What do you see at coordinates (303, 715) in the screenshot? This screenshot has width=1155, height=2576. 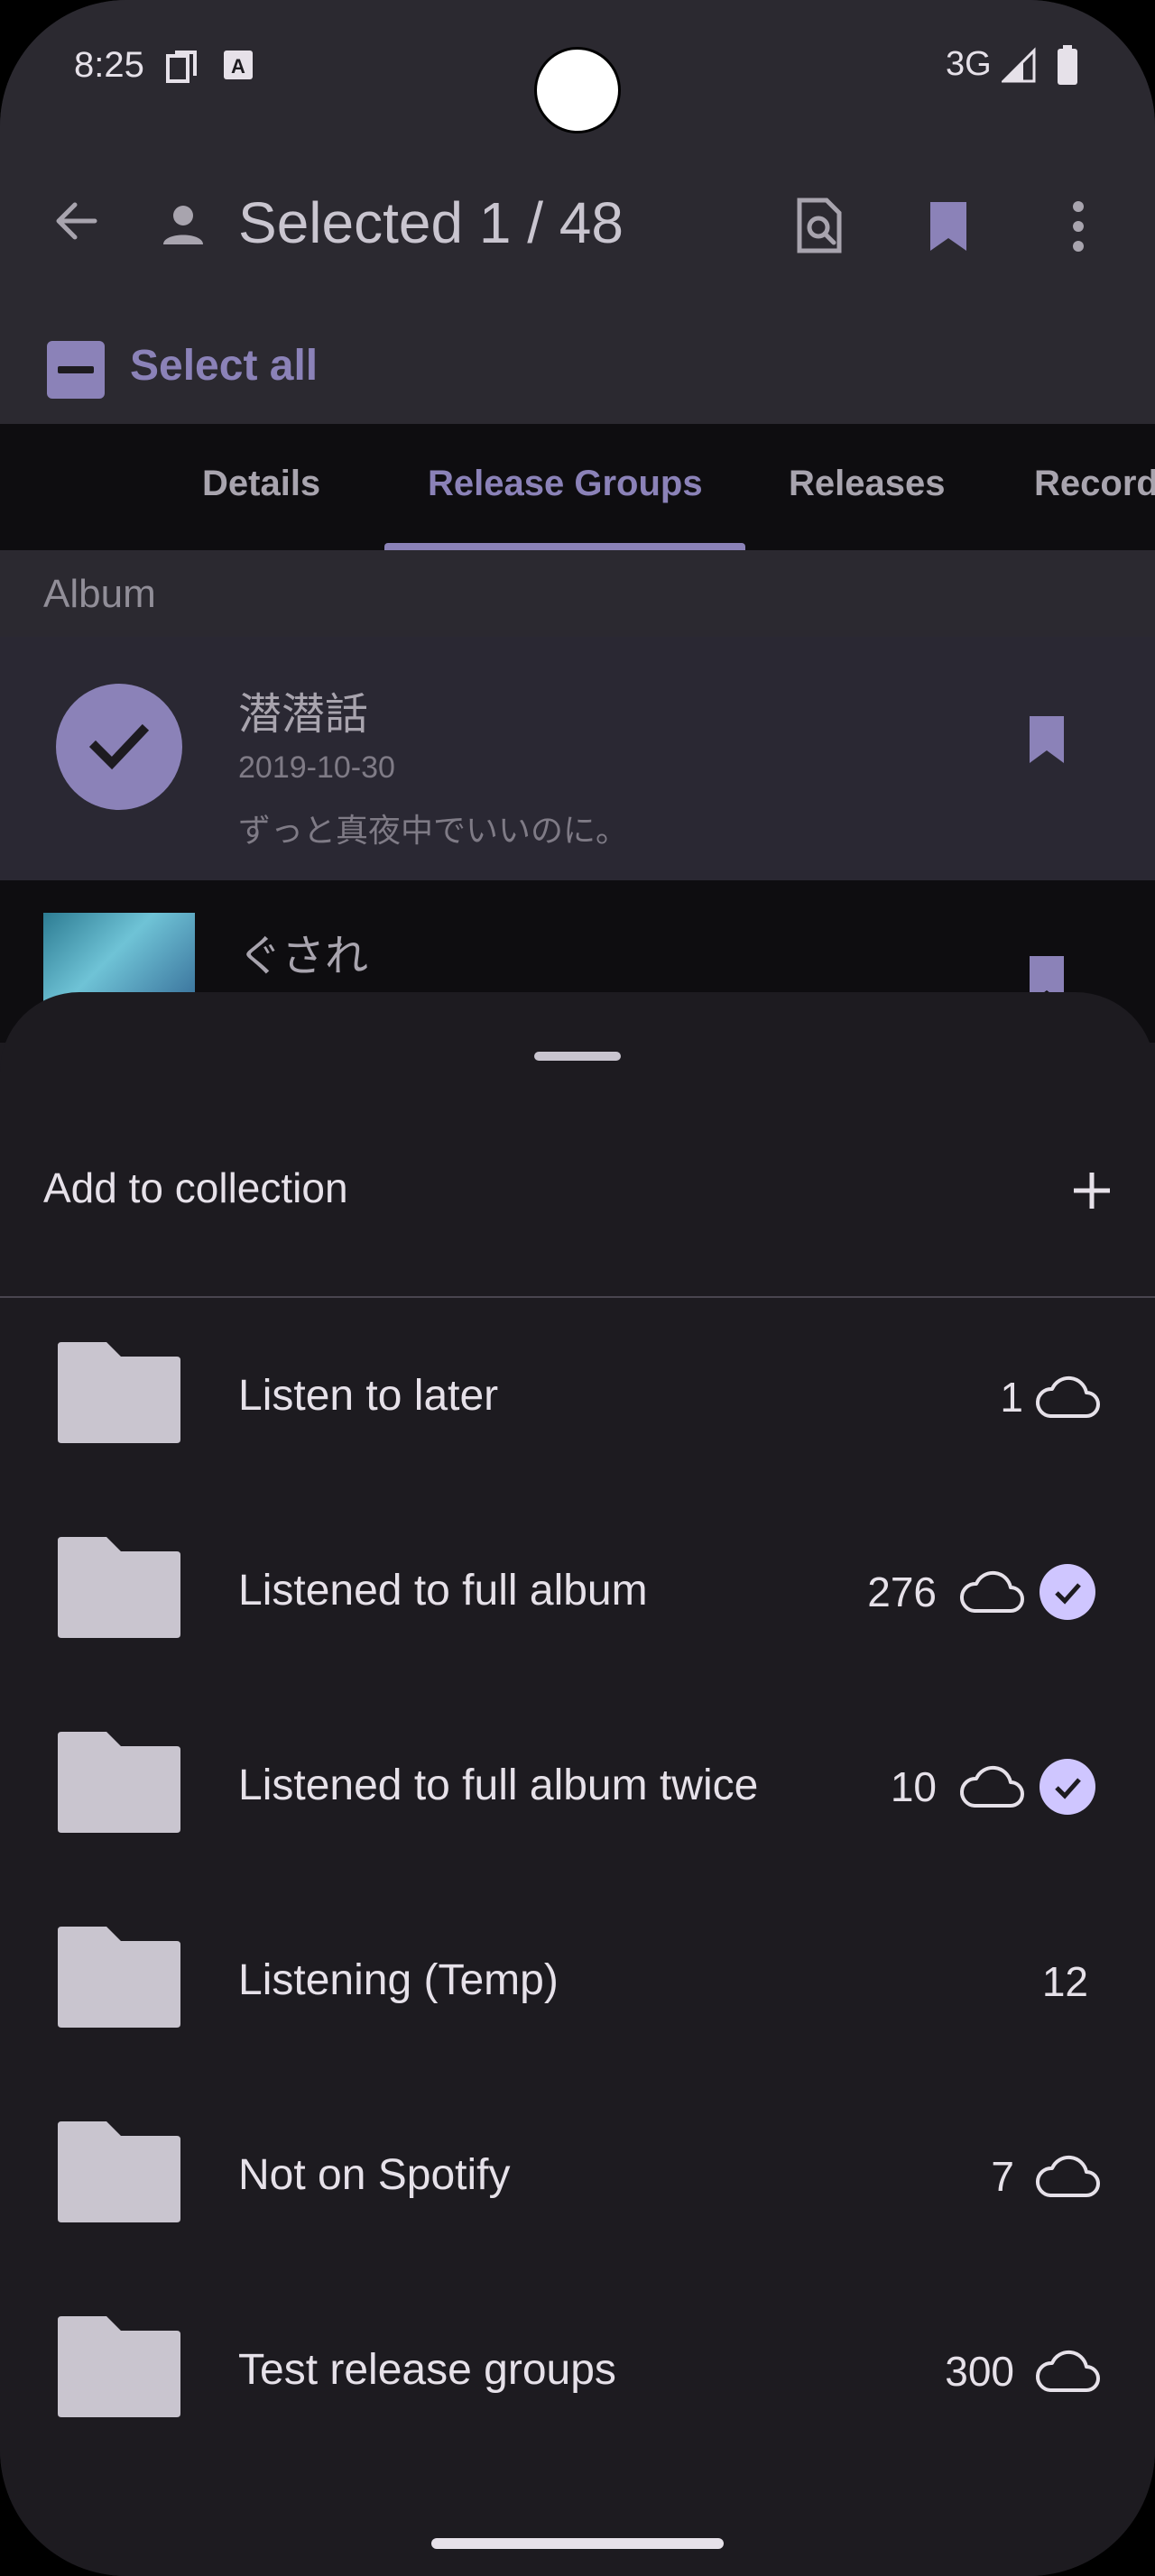 I see `list-item-title: 潜潜話` at bounding box center [303, 715].